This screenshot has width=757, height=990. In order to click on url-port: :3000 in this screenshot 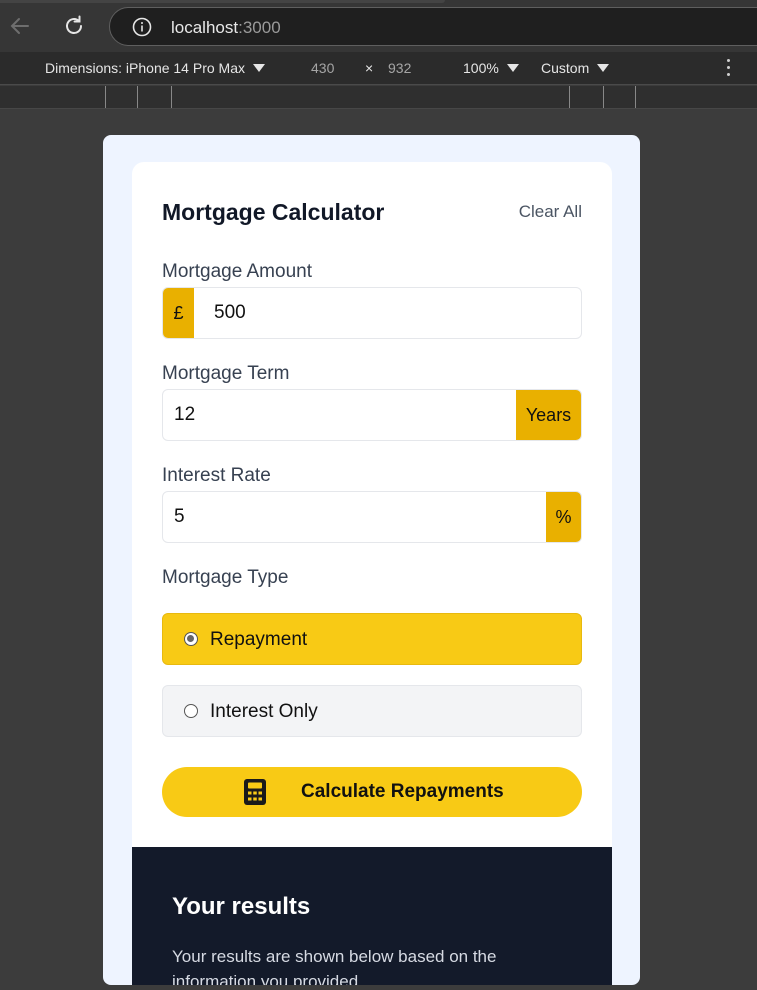, I will do `click(259, 27)`.